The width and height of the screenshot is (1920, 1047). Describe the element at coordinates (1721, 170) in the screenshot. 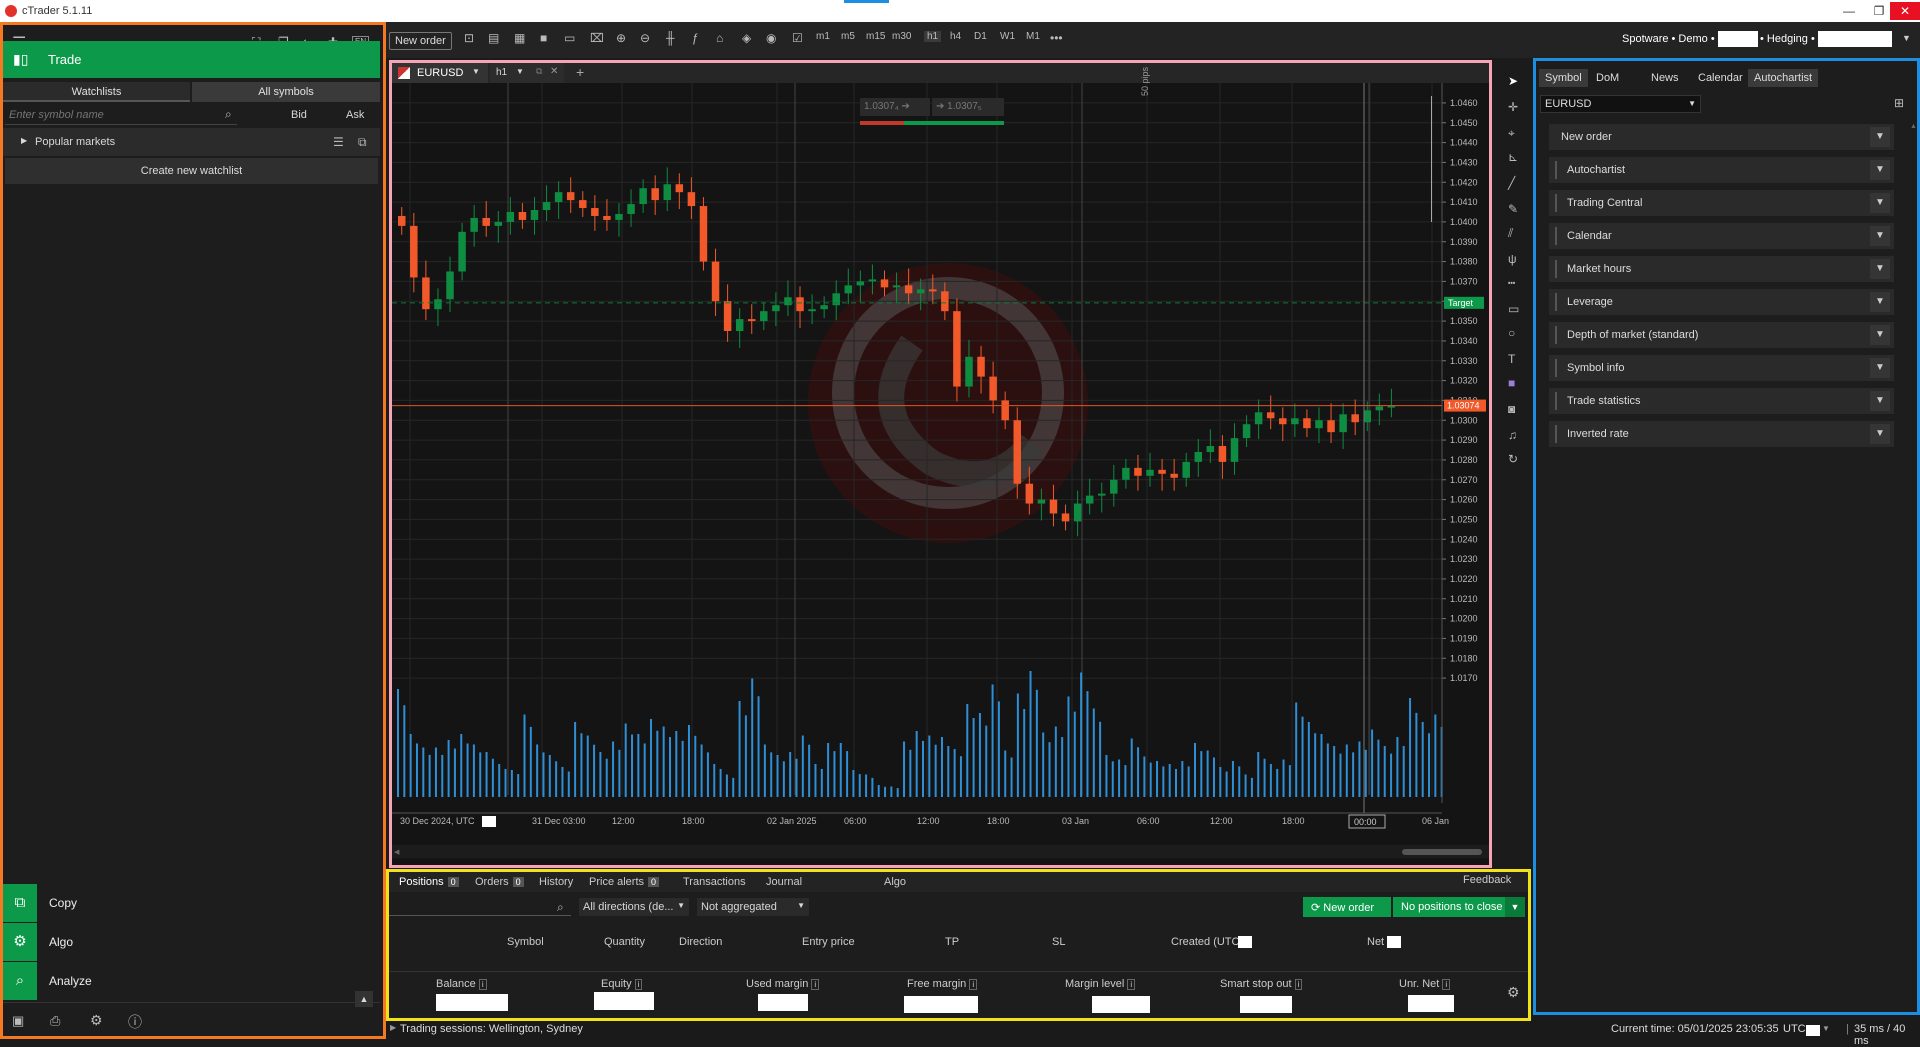

I see `section-autochartist: Autochartist ▼` at that location.